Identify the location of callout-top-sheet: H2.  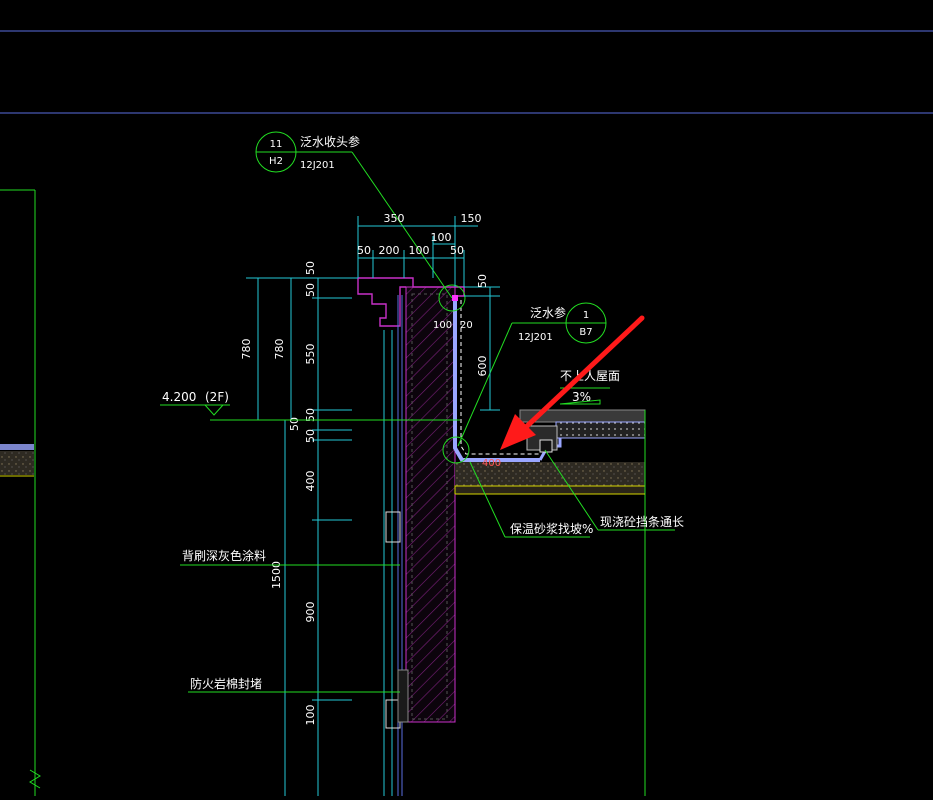
(276, 161).